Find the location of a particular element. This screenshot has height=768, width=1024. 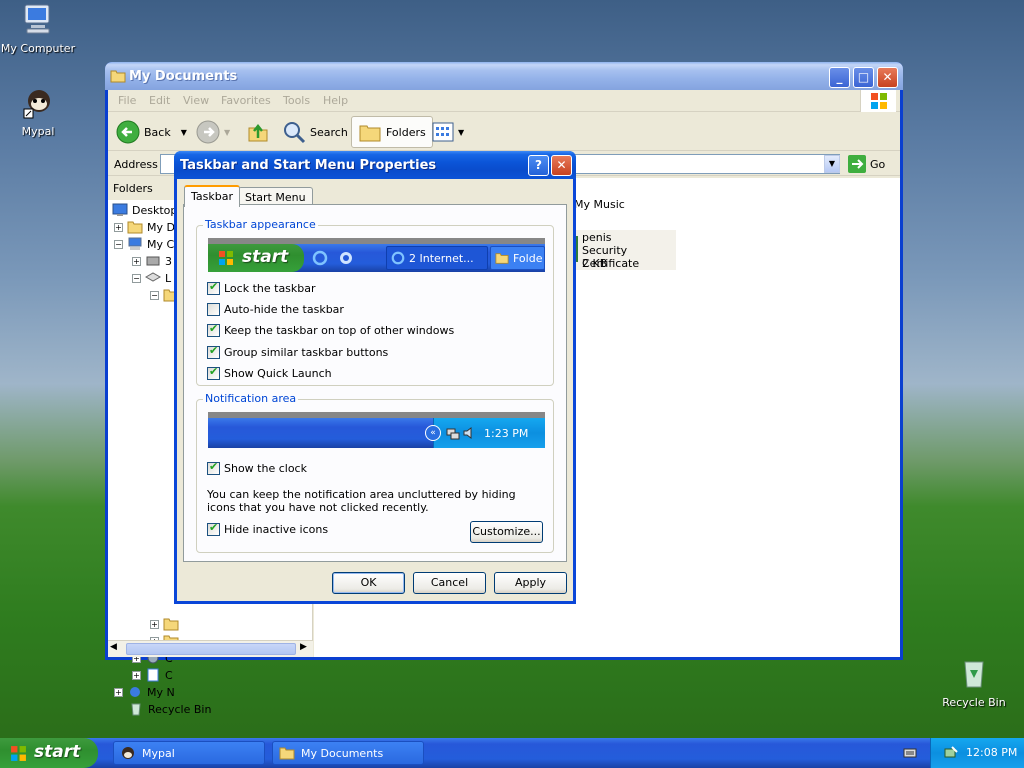

cancel-button: Cancel is located at coordinates (449, 583).